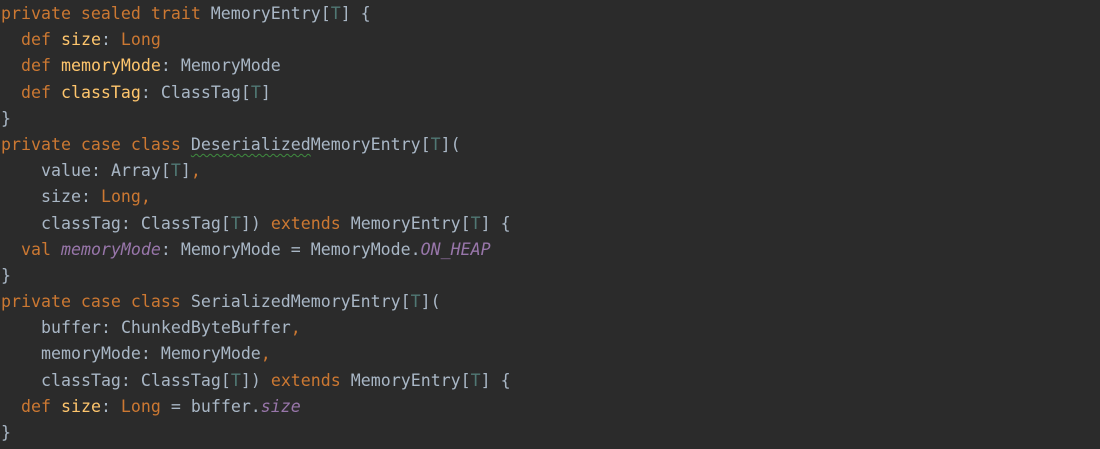 Image resolution: width=1100 pixels, height=449 pixels. What do you see at coordinates (365, 249) in the screenshot?
I see `code-token: MemoryMode.` at bounding box center [365, 249].